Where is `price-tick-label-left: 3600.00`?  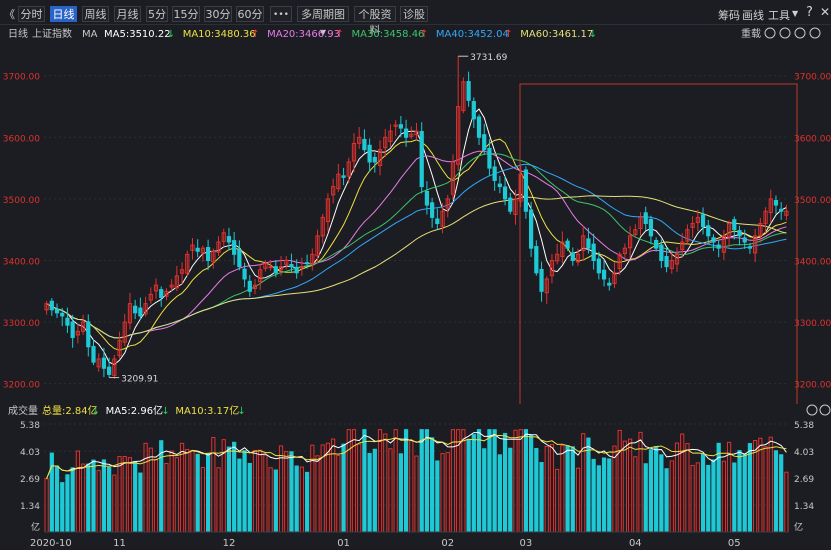
price-tick-label-left: 3600.00 is located at coordinates (21, 139).